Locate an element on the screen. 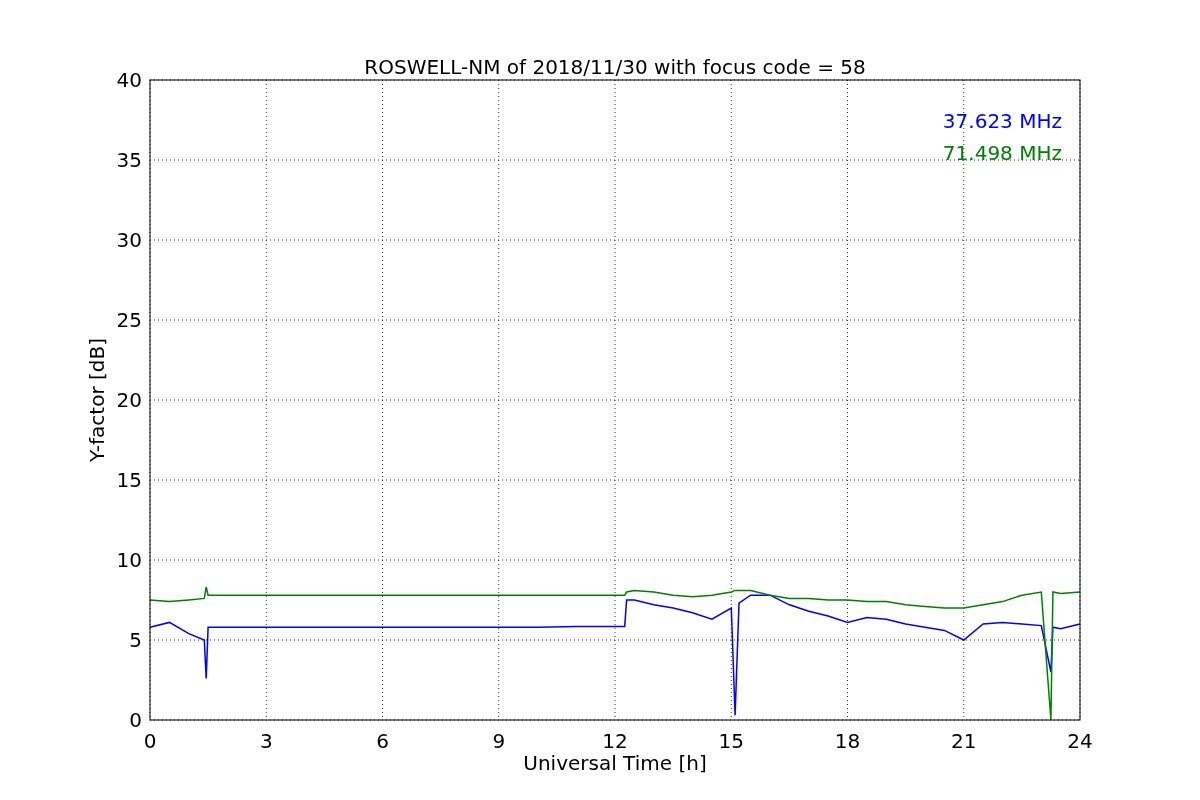 Image resolution: width=1200 pixels, height=800 pixels. x-tick-label: 24 is located at coordinates (1080, 741).